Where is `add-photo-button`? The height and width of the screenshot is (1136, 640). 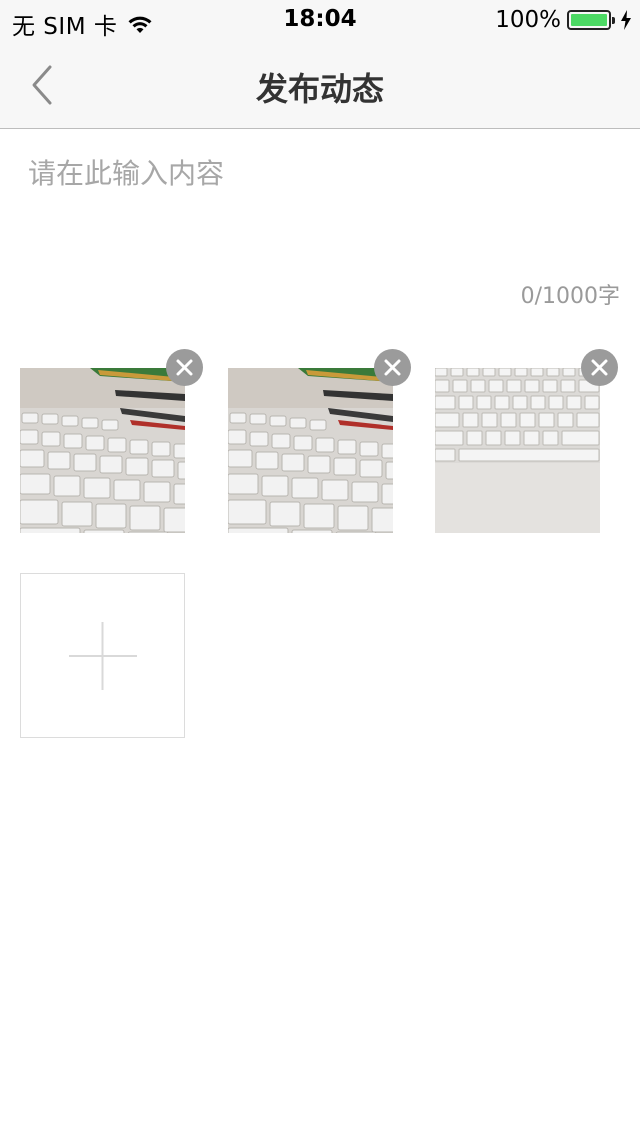
add-photo-button is located at coordinates (102, 655).